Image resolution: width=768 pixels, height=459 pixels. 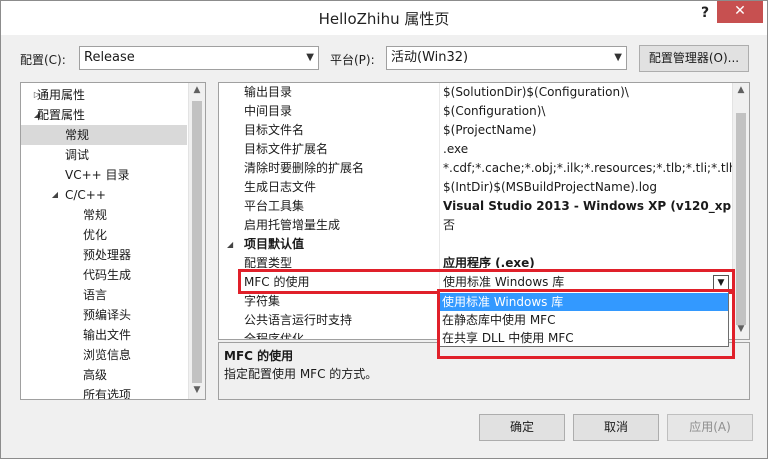 I want to click on property-name: 全程序优化, so click(x=274, y=335).